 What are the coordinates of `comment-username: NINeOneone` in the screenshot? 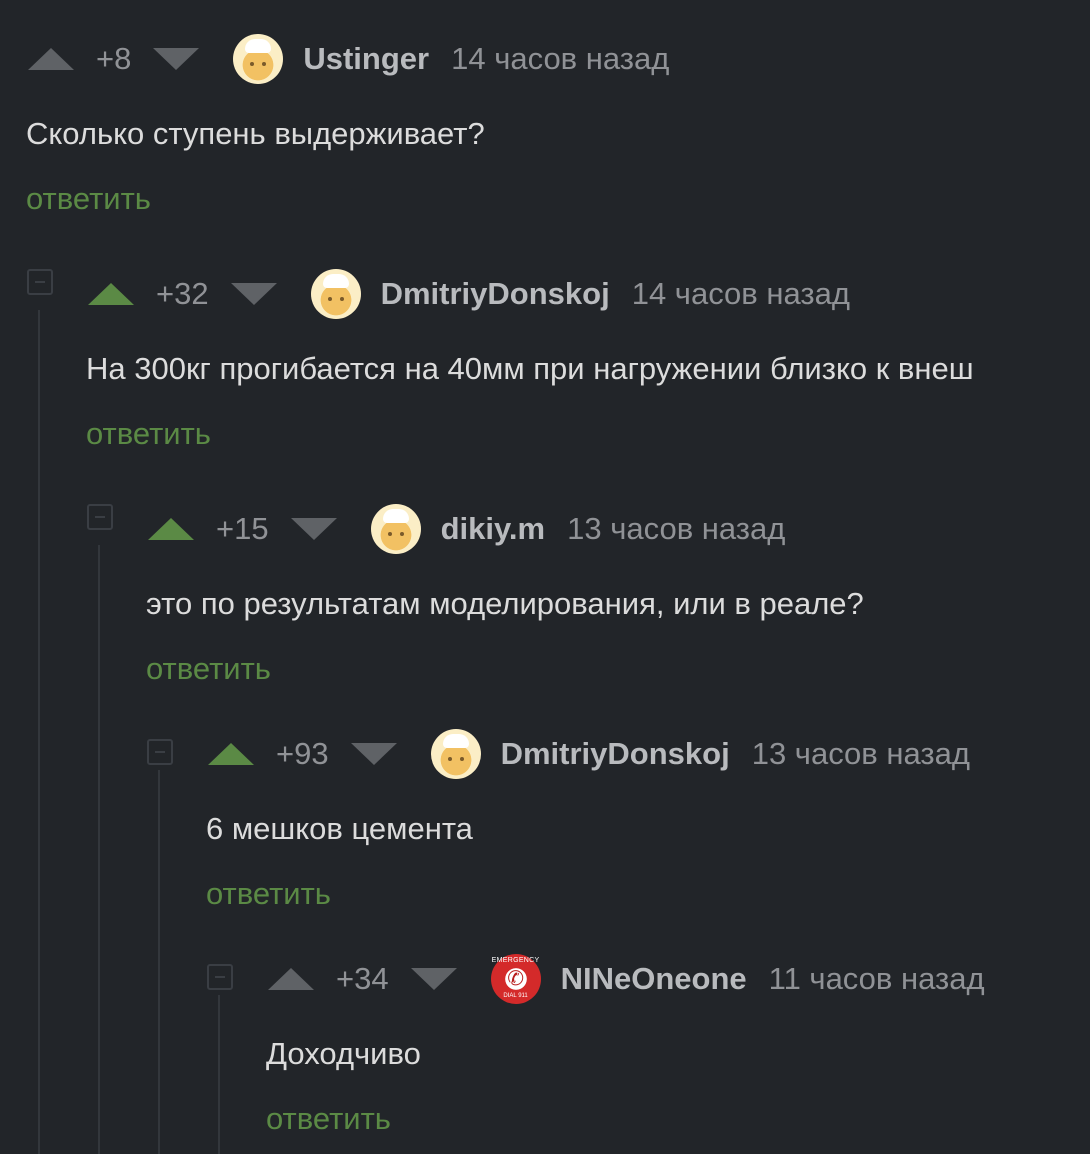 It's located at (654, 979).